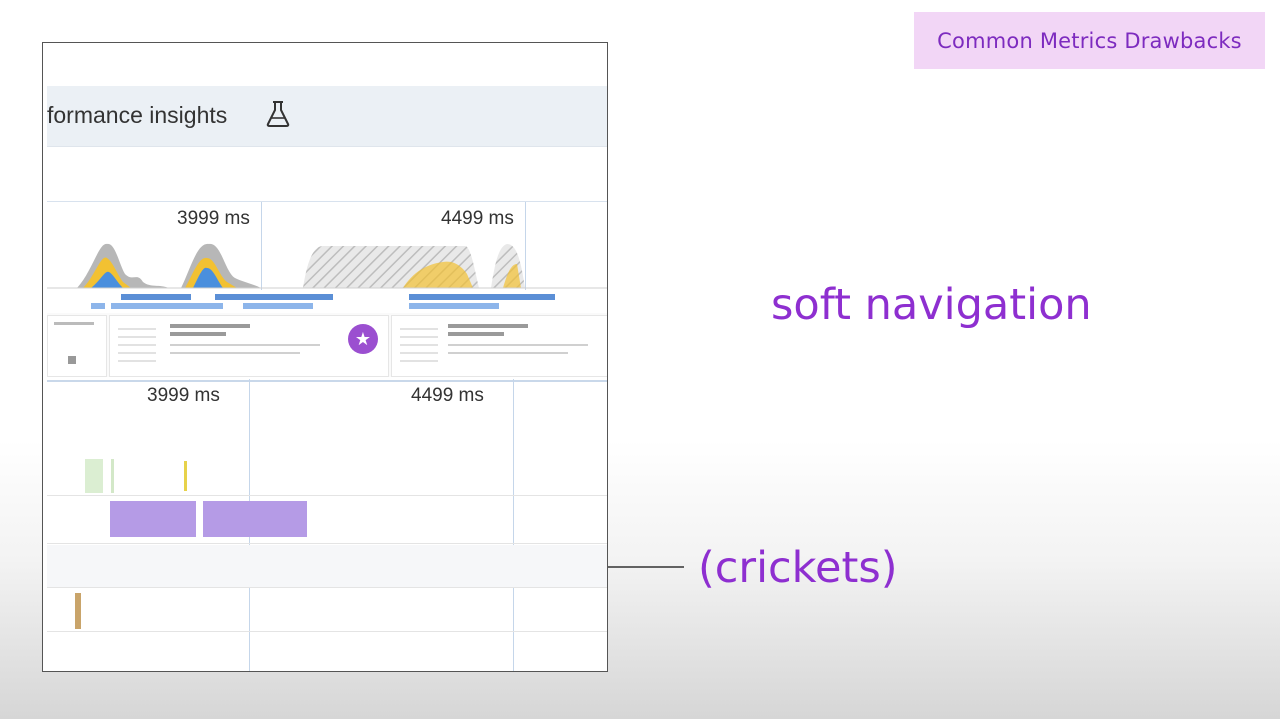  What do you see at coordinates (137, 115) in the screenshot?
I see `panel-title: formance insights` at bounding box center [137, 115].